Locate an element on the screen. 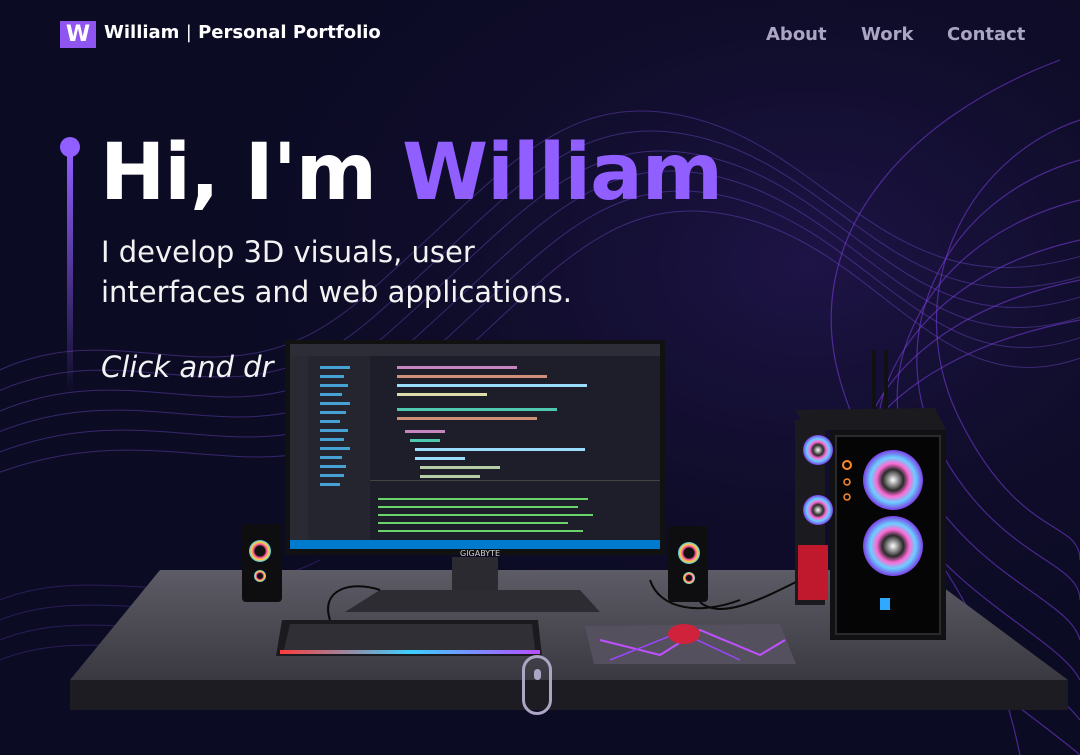 The width and height of the screenshot is (1080, 755). pc-tower is located at coordinates (870, 495).